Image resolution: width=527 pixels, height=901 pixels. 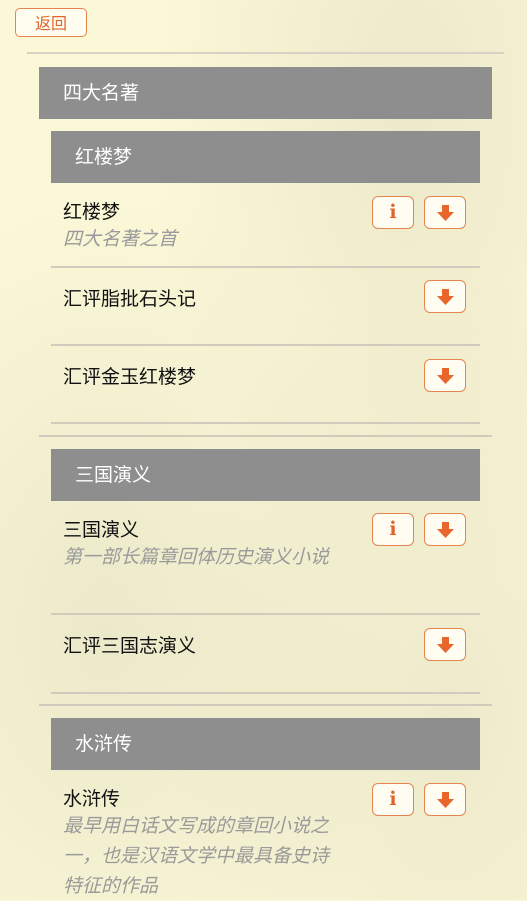 What do you see at coordinates (265, 654) in the screenshot?
I see `list-item: 汇评三国志演义` at bounding box center [265, 654].